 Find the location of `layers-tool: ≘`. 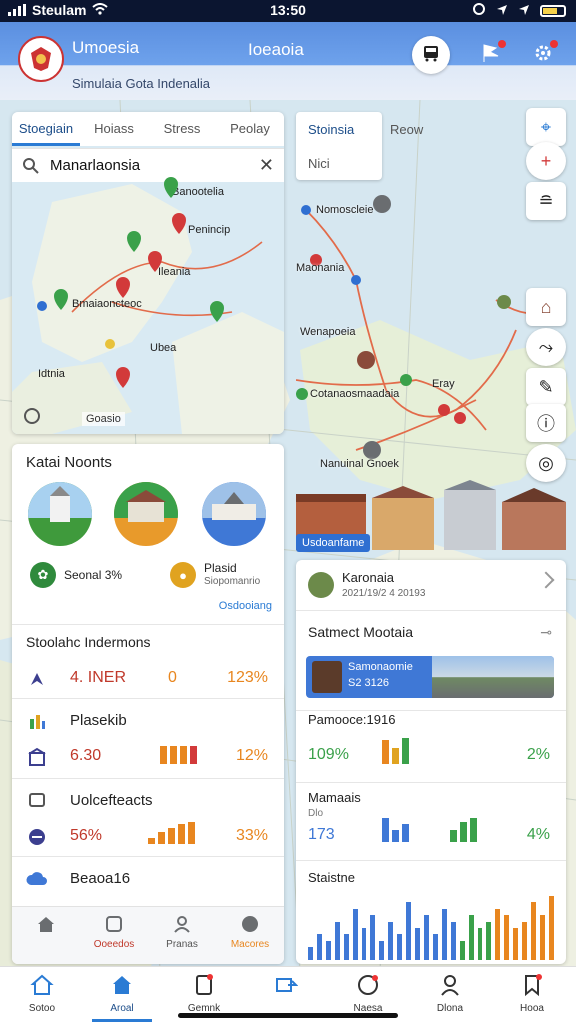

layers-tool: ≘ is located at coordinates (546, 201).